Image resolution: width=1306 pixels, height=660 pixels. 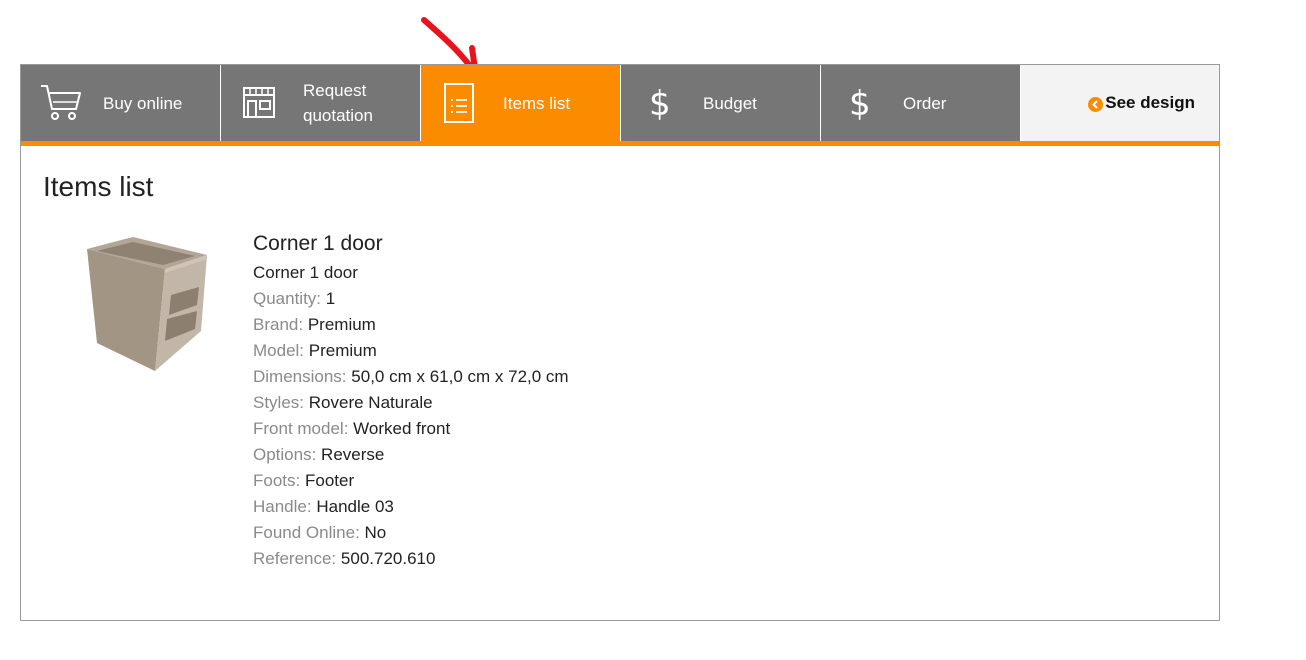 What do you see at coordinates (925, 103) in the screenshot?
I see `tab-label: Order` at bounding box center [925, 103].